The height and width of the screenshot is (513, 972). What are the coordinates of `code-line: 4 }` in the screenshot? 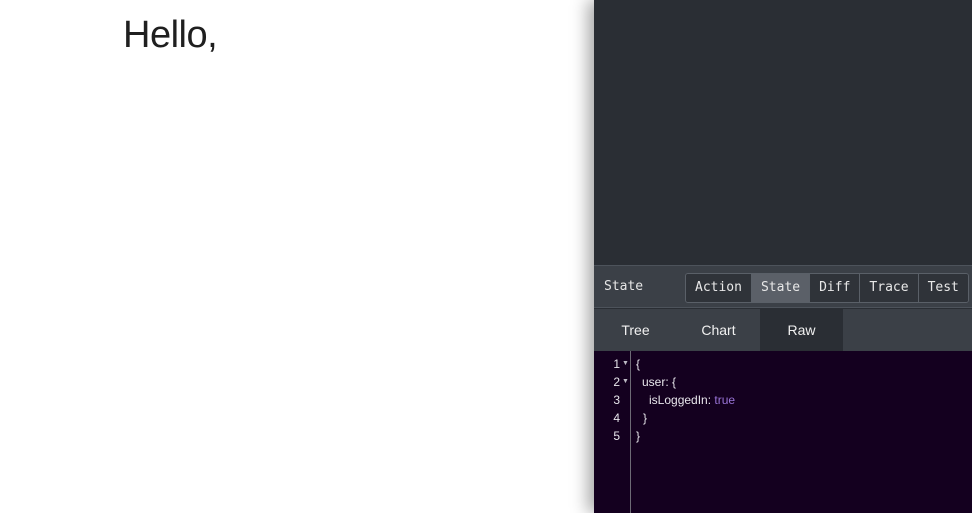 It's located at (783, 418).